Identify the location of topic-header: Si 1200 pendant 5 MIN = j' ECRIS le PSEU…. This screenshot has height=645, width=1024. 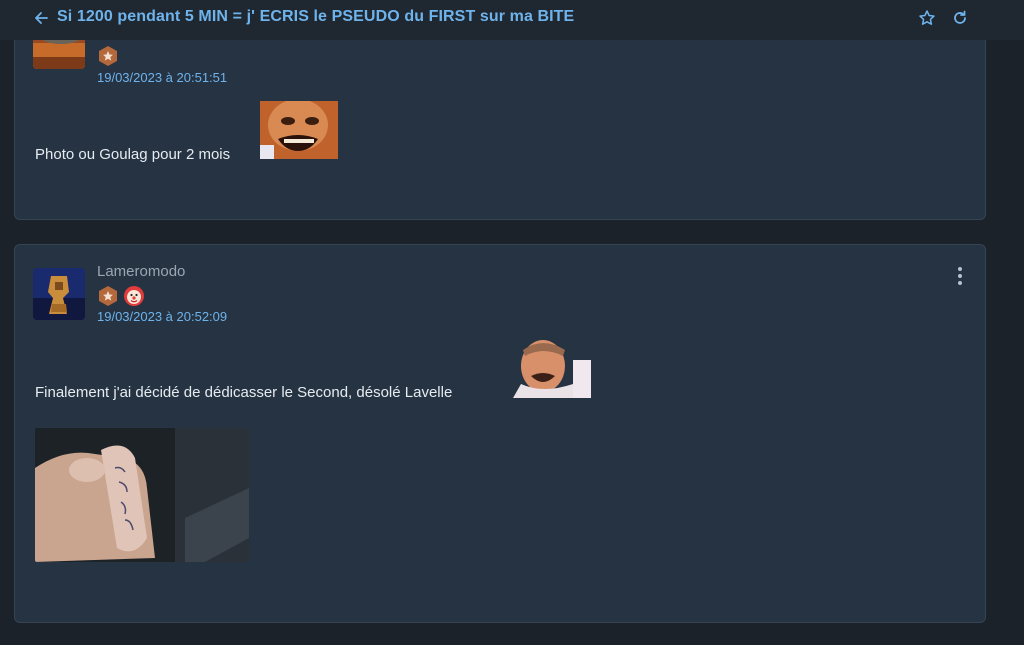
(512, 20).